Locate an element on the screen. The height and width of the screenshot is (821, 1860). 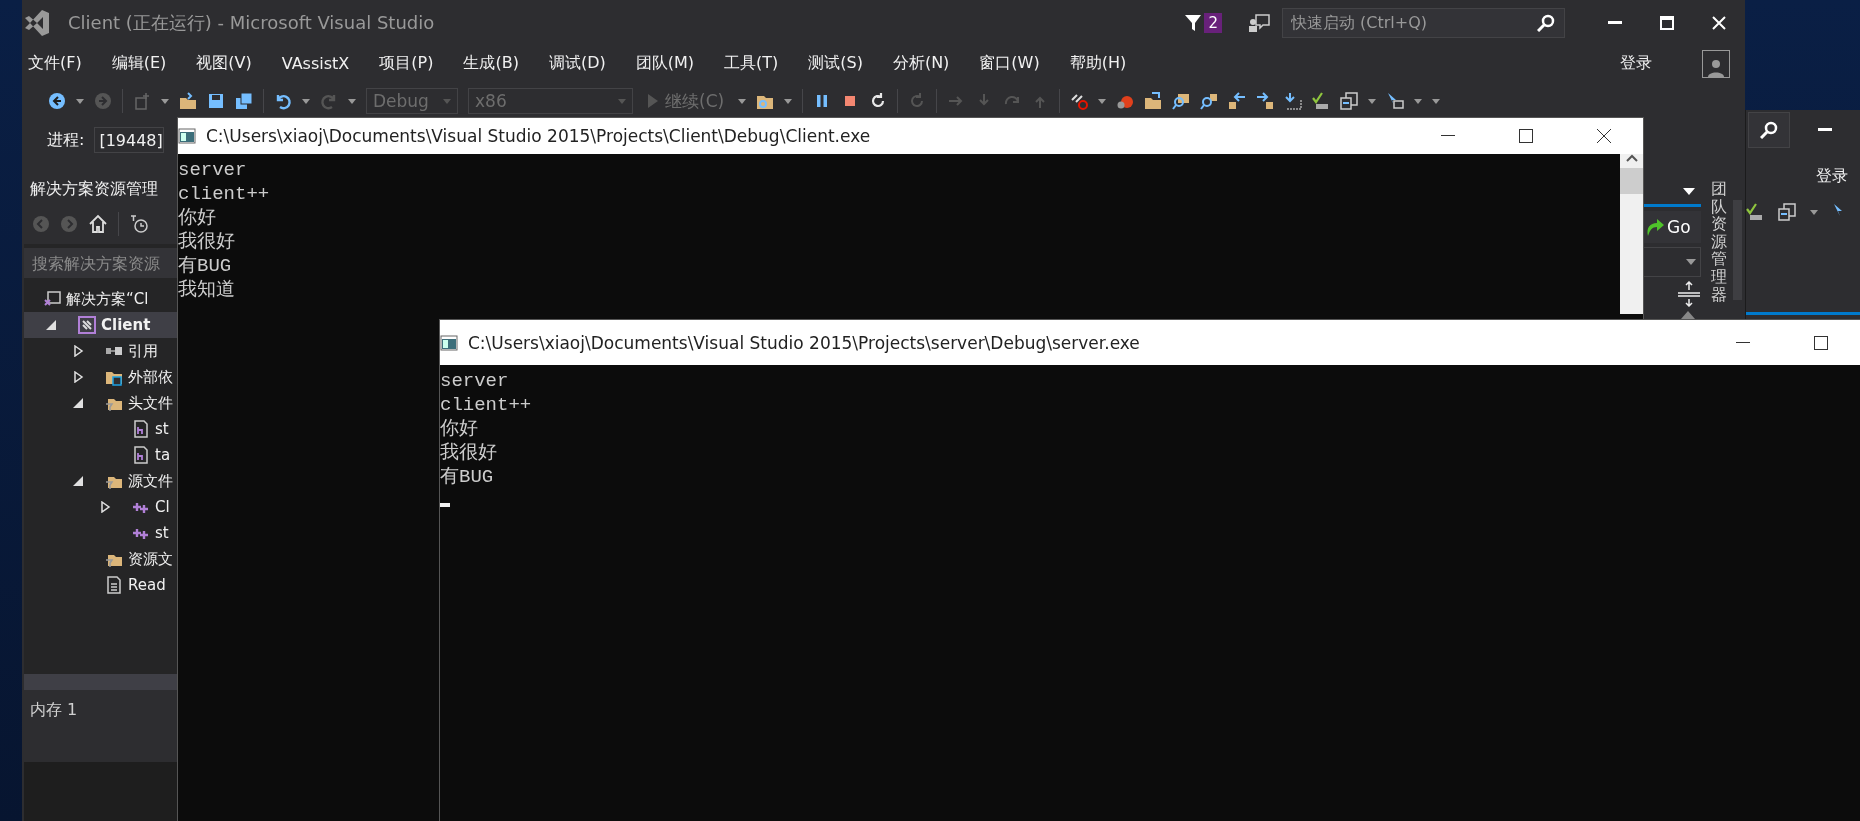
tree-item: Cl is located at coordinates (101, 507).